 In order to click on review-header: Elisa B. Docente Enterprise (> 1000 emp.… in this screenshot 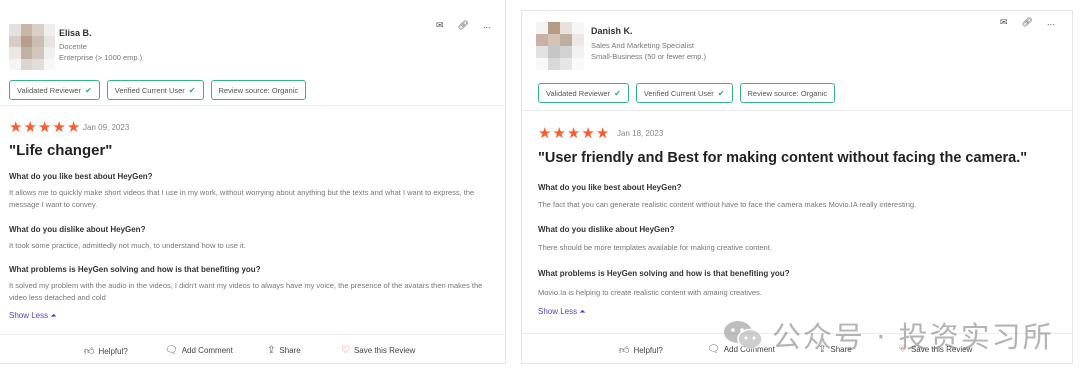, I will do `click(252, 53)`.